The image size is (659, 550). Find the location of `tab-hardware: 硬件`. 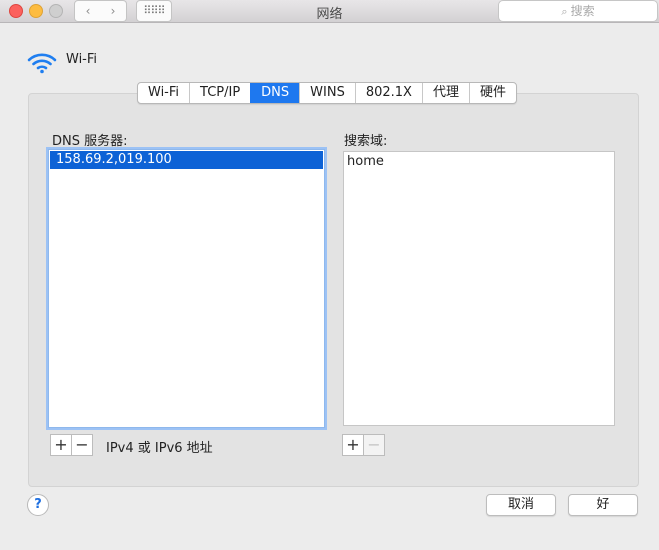

tab-hardware: 硬件 is located at coordinates (492, 93).